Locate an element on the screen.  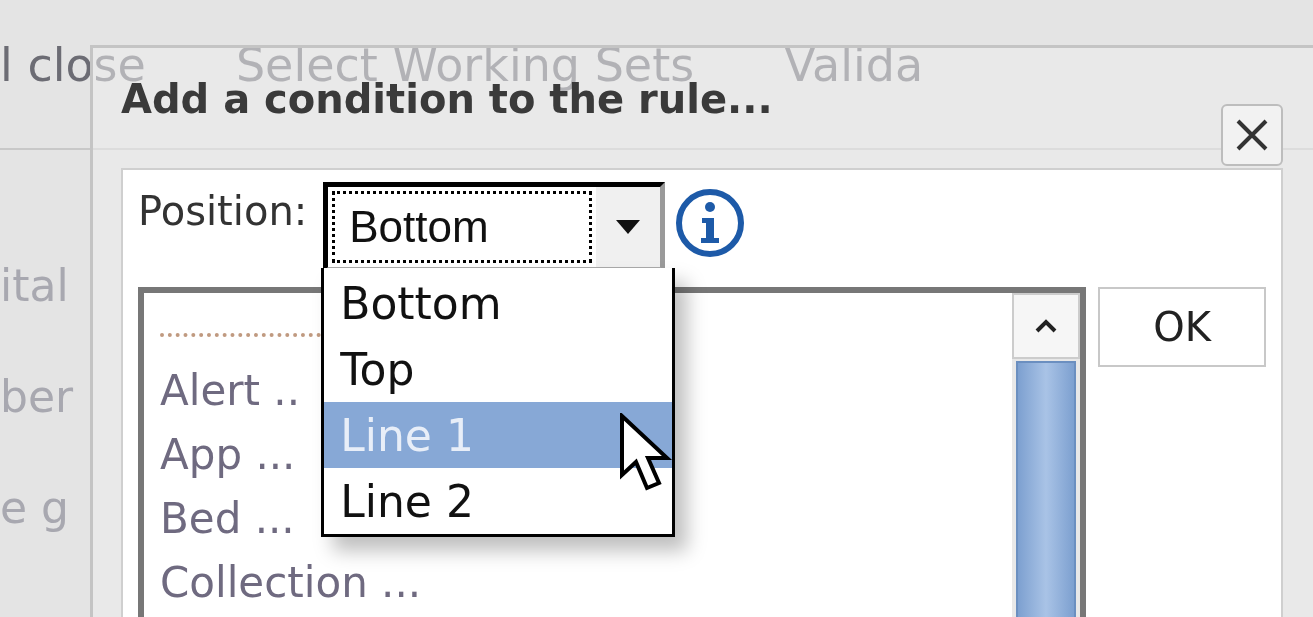
scroll-up-button is located at coordinates (1046, 326).